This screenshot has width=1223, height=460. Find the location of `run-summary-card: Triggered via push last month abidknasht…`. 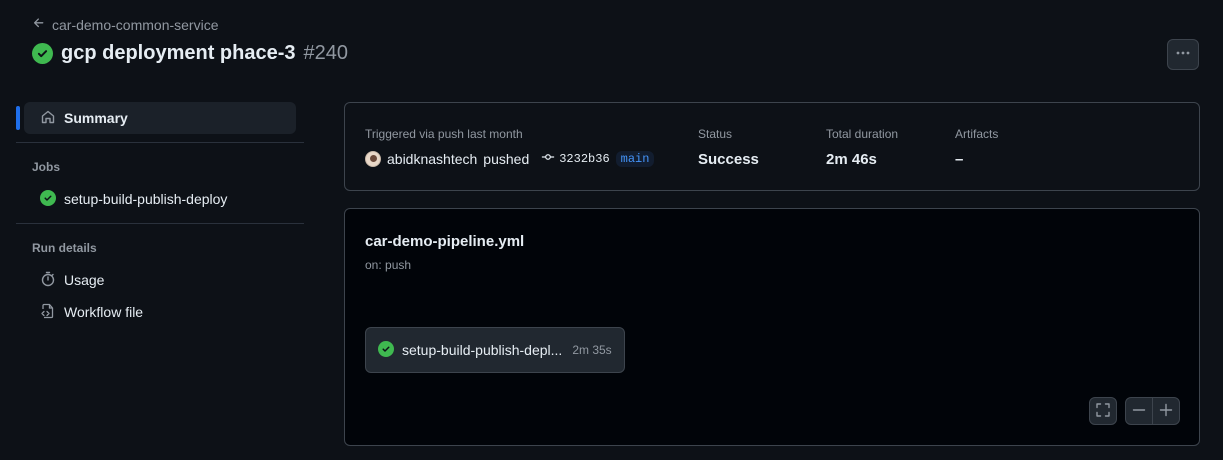

run-summary-card: Triggered via push last month abidknasht… is located at coordinates (772, 146).